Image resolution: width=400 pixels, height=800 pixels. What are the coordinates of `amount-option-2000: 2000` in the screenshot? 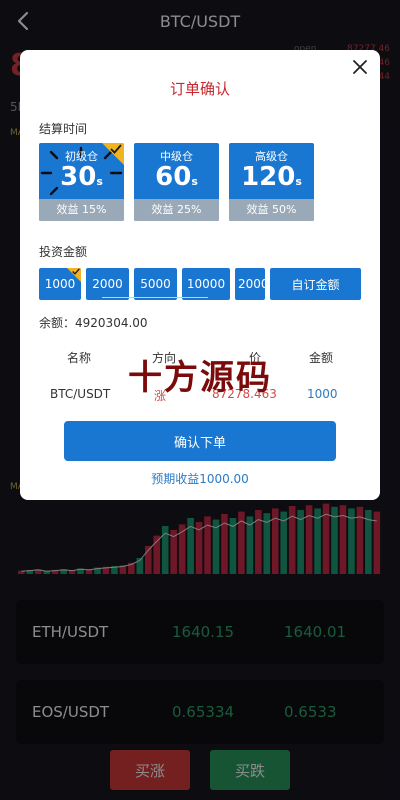 It's located at (107, 284).